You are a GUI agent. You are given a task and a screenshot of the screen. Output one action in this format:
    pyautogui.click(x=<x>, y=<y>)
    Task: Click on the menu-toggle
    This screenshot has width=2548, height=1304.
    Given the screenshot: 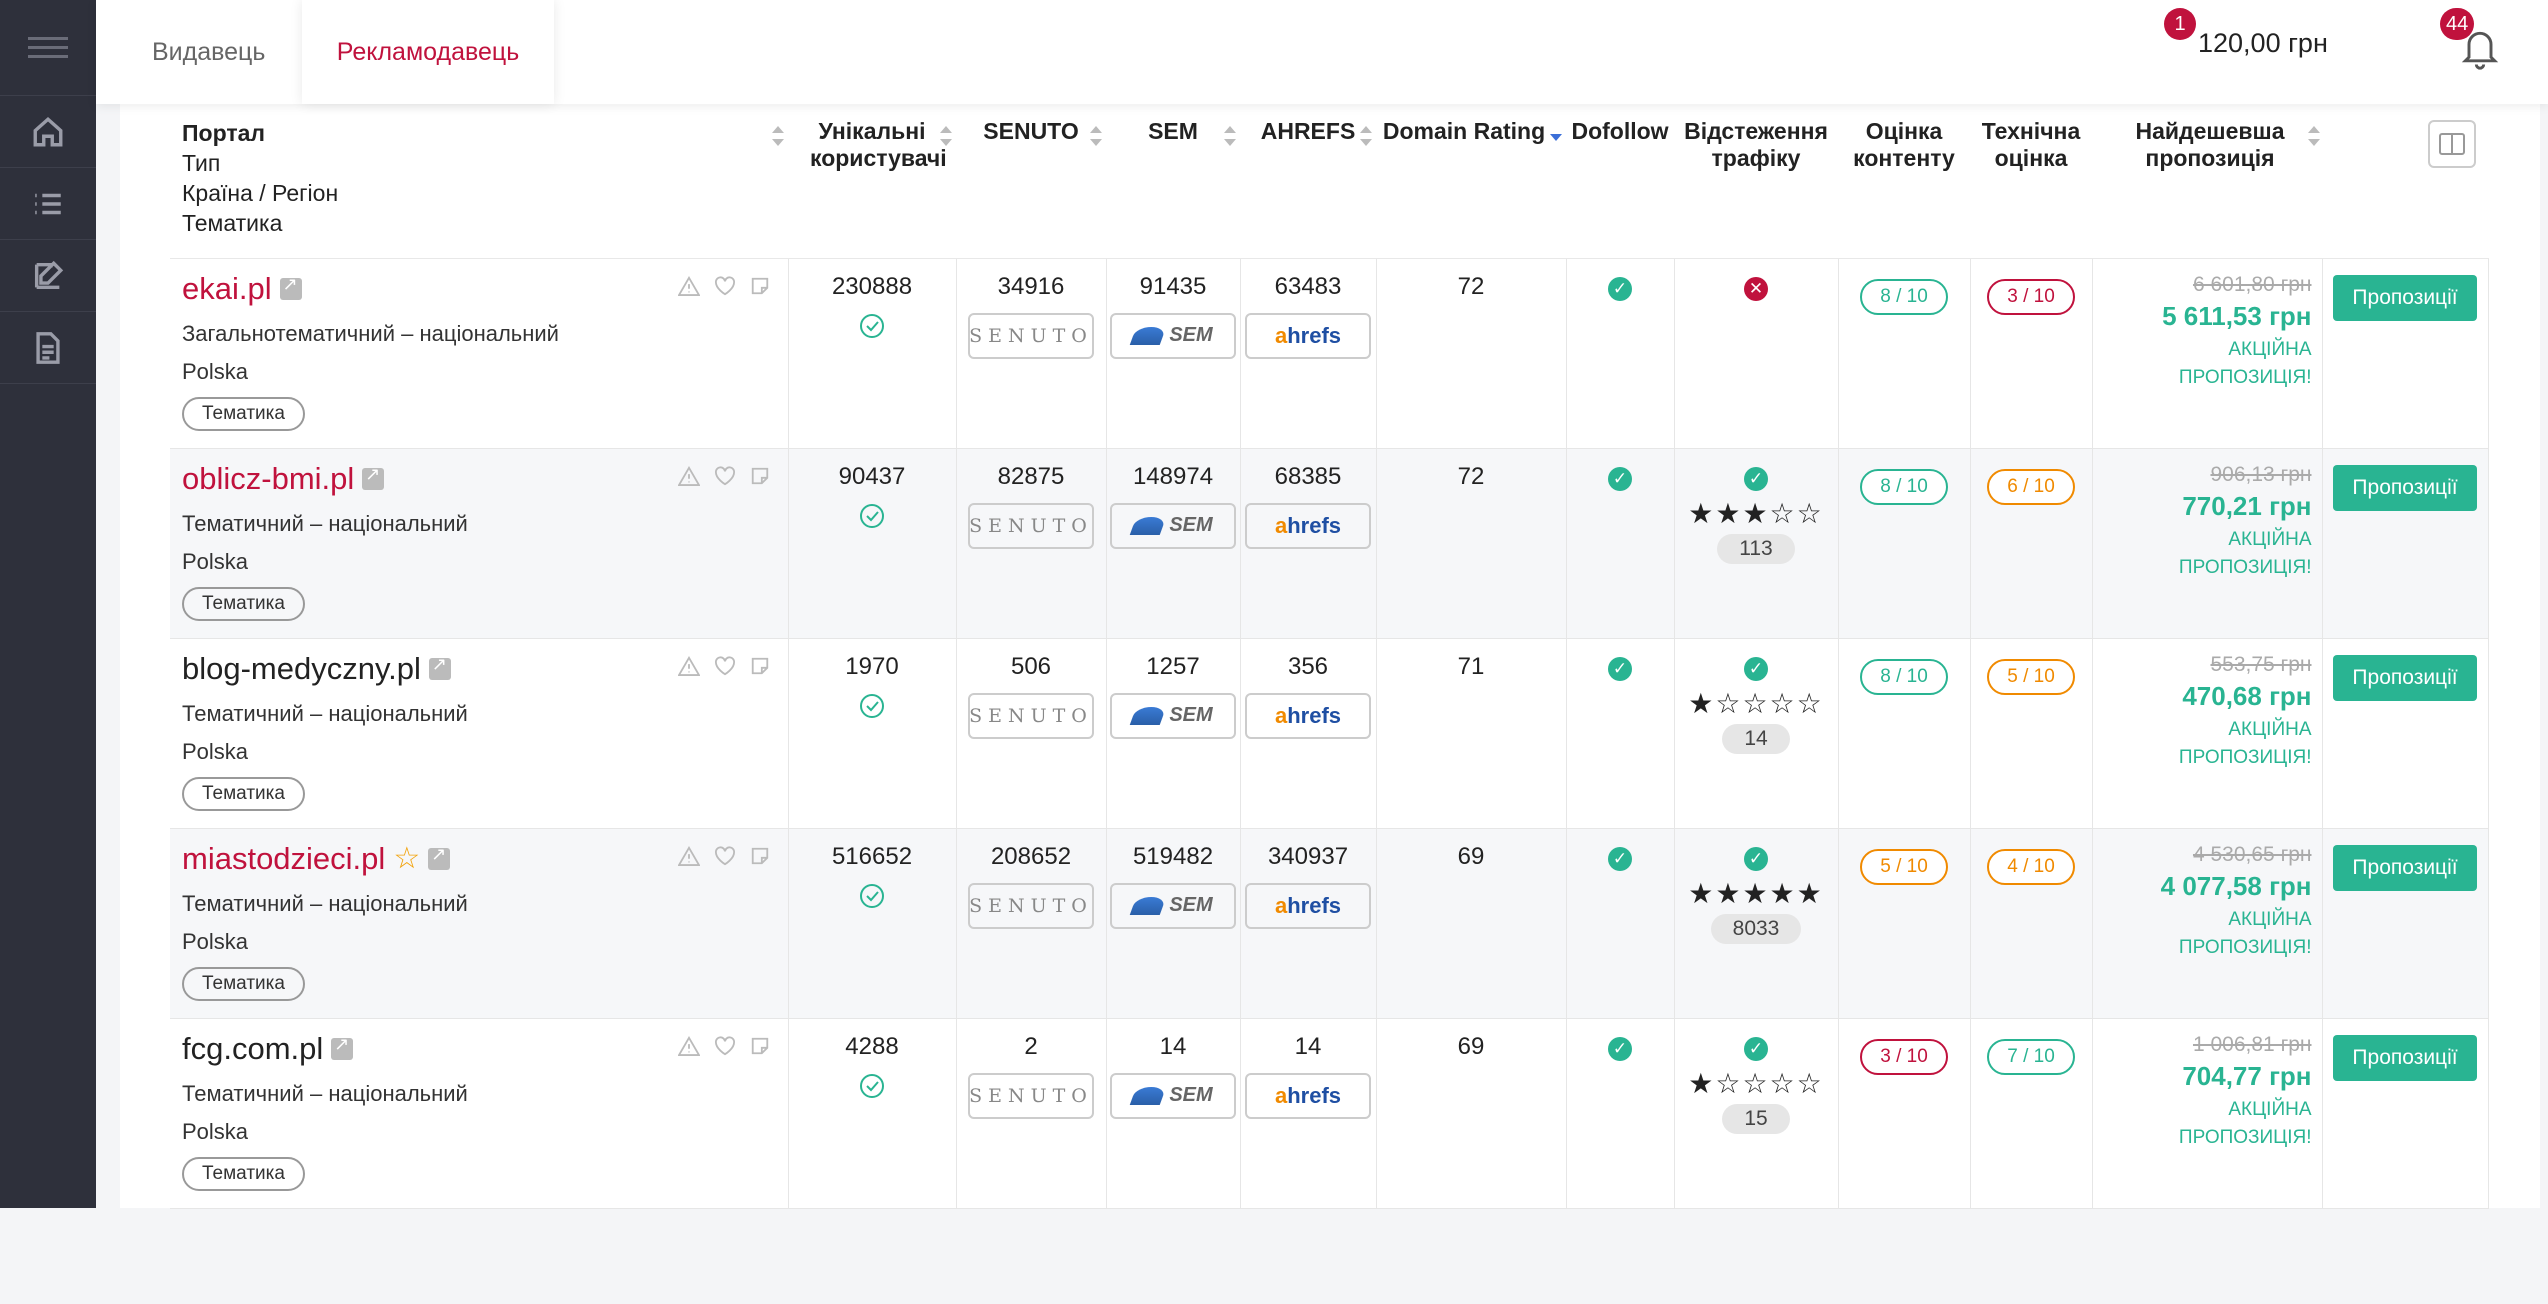 What is the action you would take?
    pyautogui.click(x=48, y=48)
    